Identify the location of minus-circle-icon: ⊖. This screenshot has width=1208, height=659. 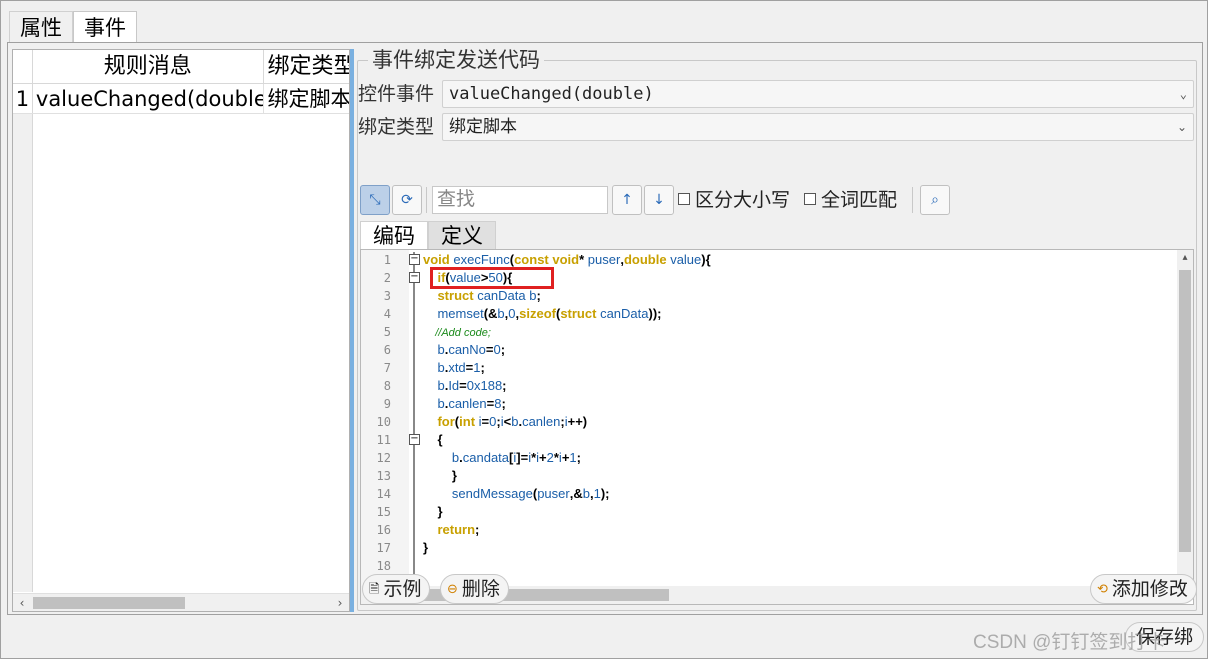
(452, 589).